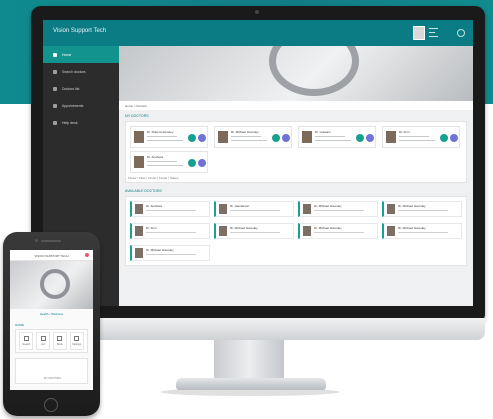 The image size is (493, 419). I want to click on monitor-base, so click(251, 384).